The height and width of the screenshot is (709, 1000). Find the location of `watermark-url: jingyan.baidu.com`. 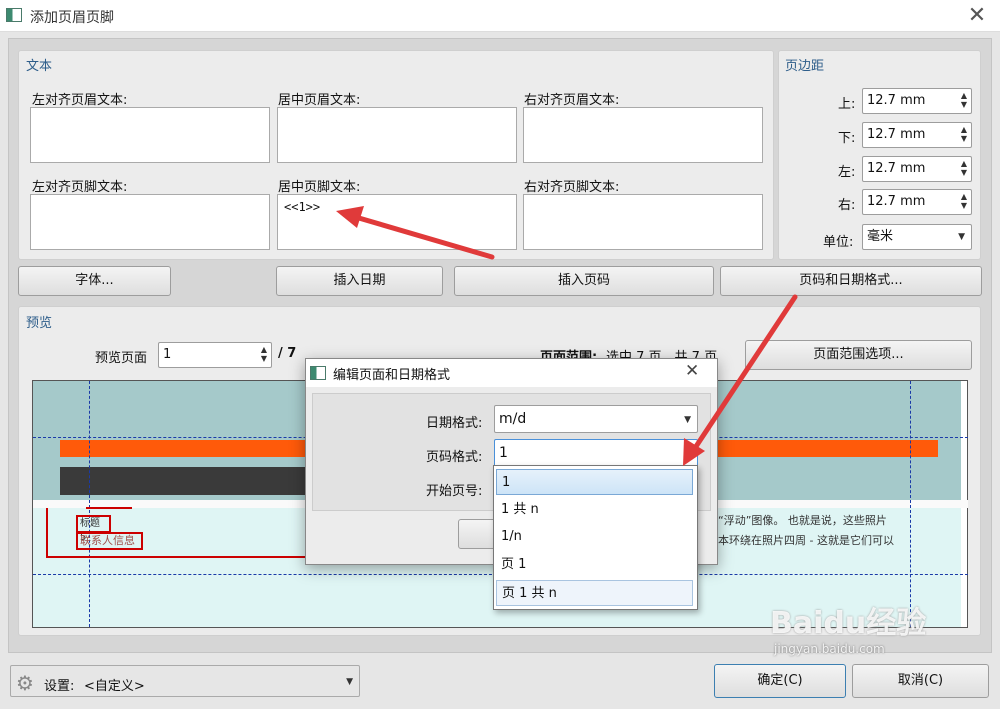

watermark-url: jingyan.baidu.com is located at coordinates (829, 649).